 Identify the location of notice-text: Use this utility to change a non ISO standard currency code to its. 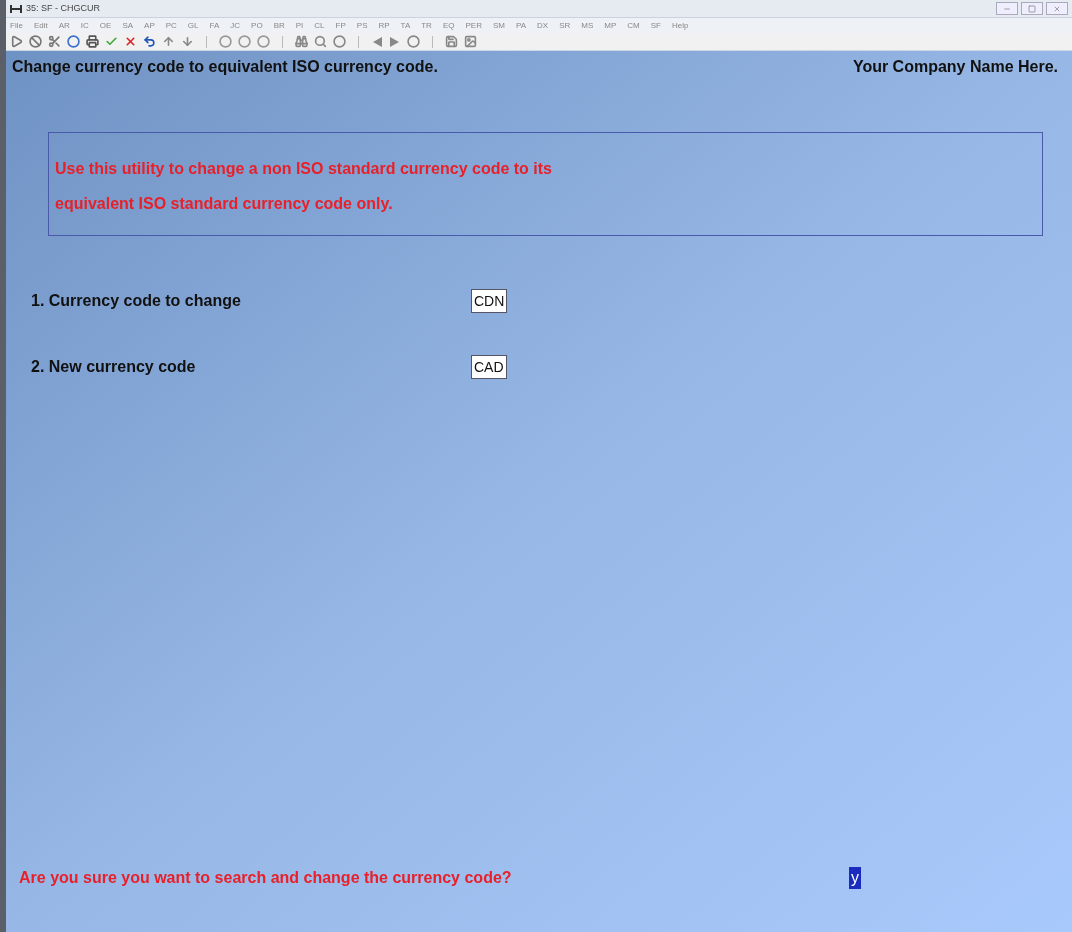
(304, 169).